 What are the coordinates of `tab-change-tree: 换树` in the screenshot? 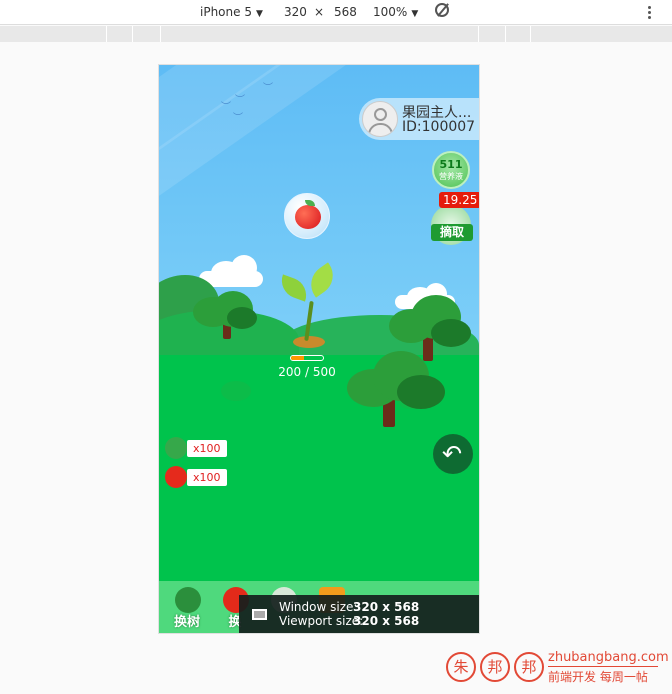 It's located at (187, 607).